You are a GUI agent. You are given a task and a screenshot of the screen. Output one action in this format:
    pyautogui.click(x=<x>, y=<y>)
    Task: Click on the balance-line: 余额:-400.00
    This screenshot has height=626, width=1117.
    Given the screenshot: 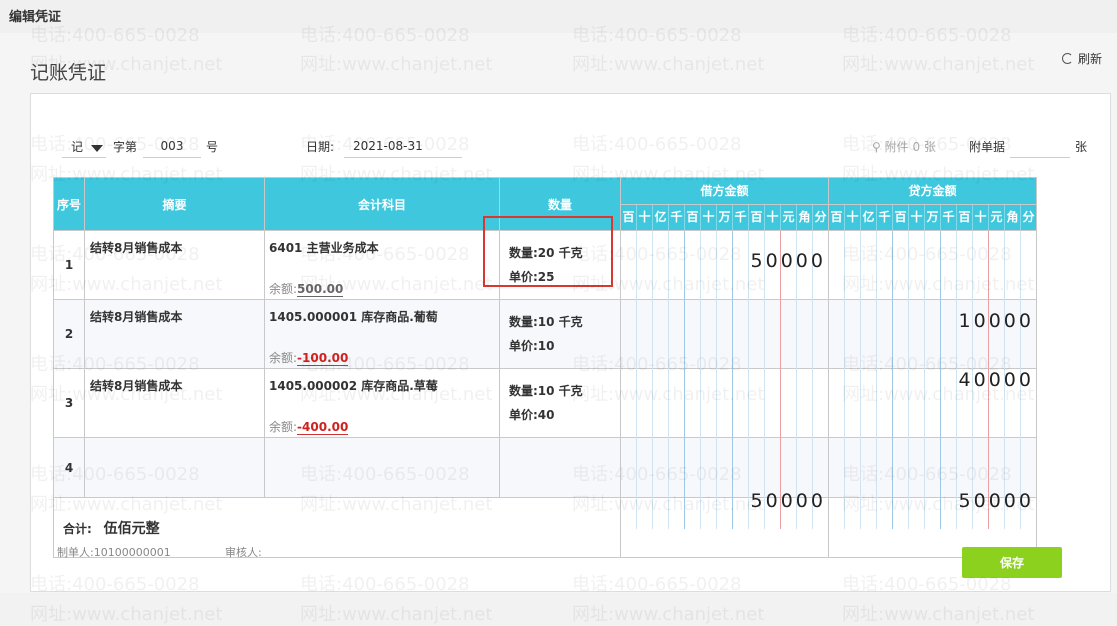 What is the action you would take?
    pyautogui.click(x=309, y=426)
    